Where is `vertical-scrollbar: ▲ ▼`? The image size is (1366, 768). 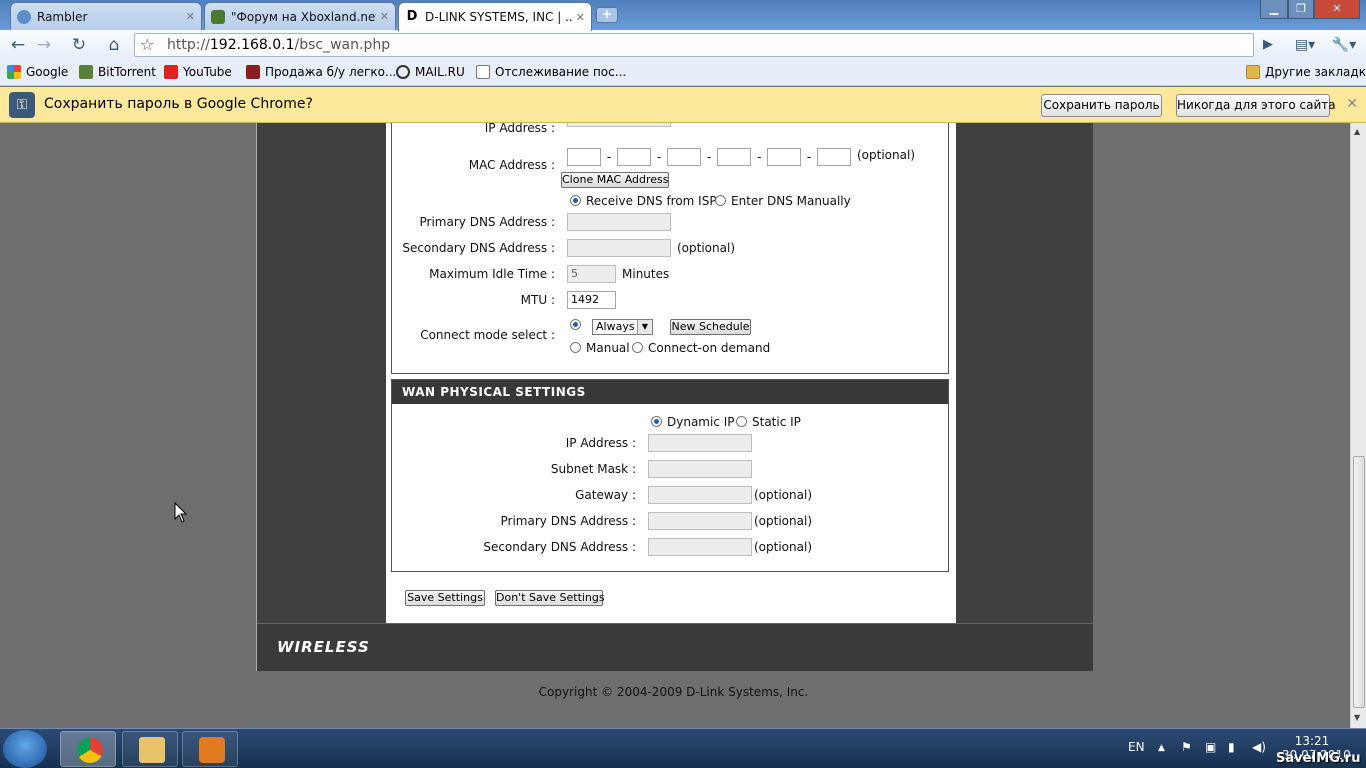 vertical-scrollbar: ▲ ▼ is located at coordinates (1358, 425).